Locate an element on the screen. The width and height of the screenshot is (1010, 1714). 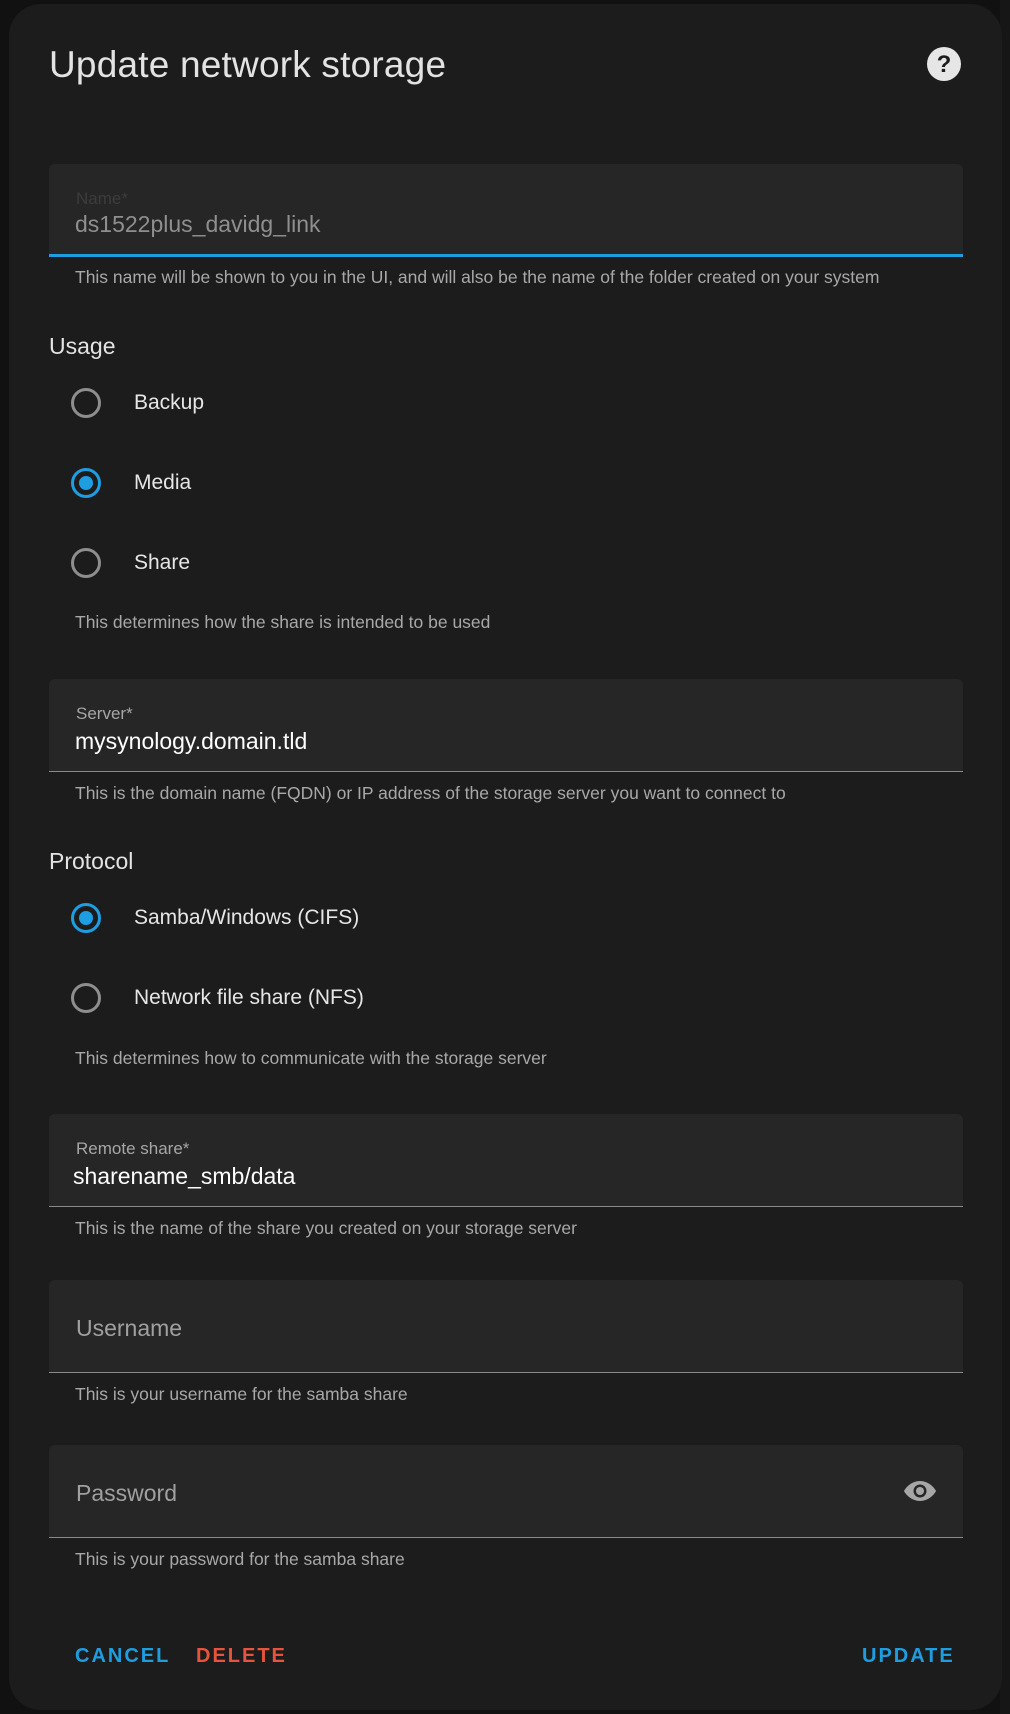
server-field-value: mysynology.domain.tld is located at coordinates (191, 741).